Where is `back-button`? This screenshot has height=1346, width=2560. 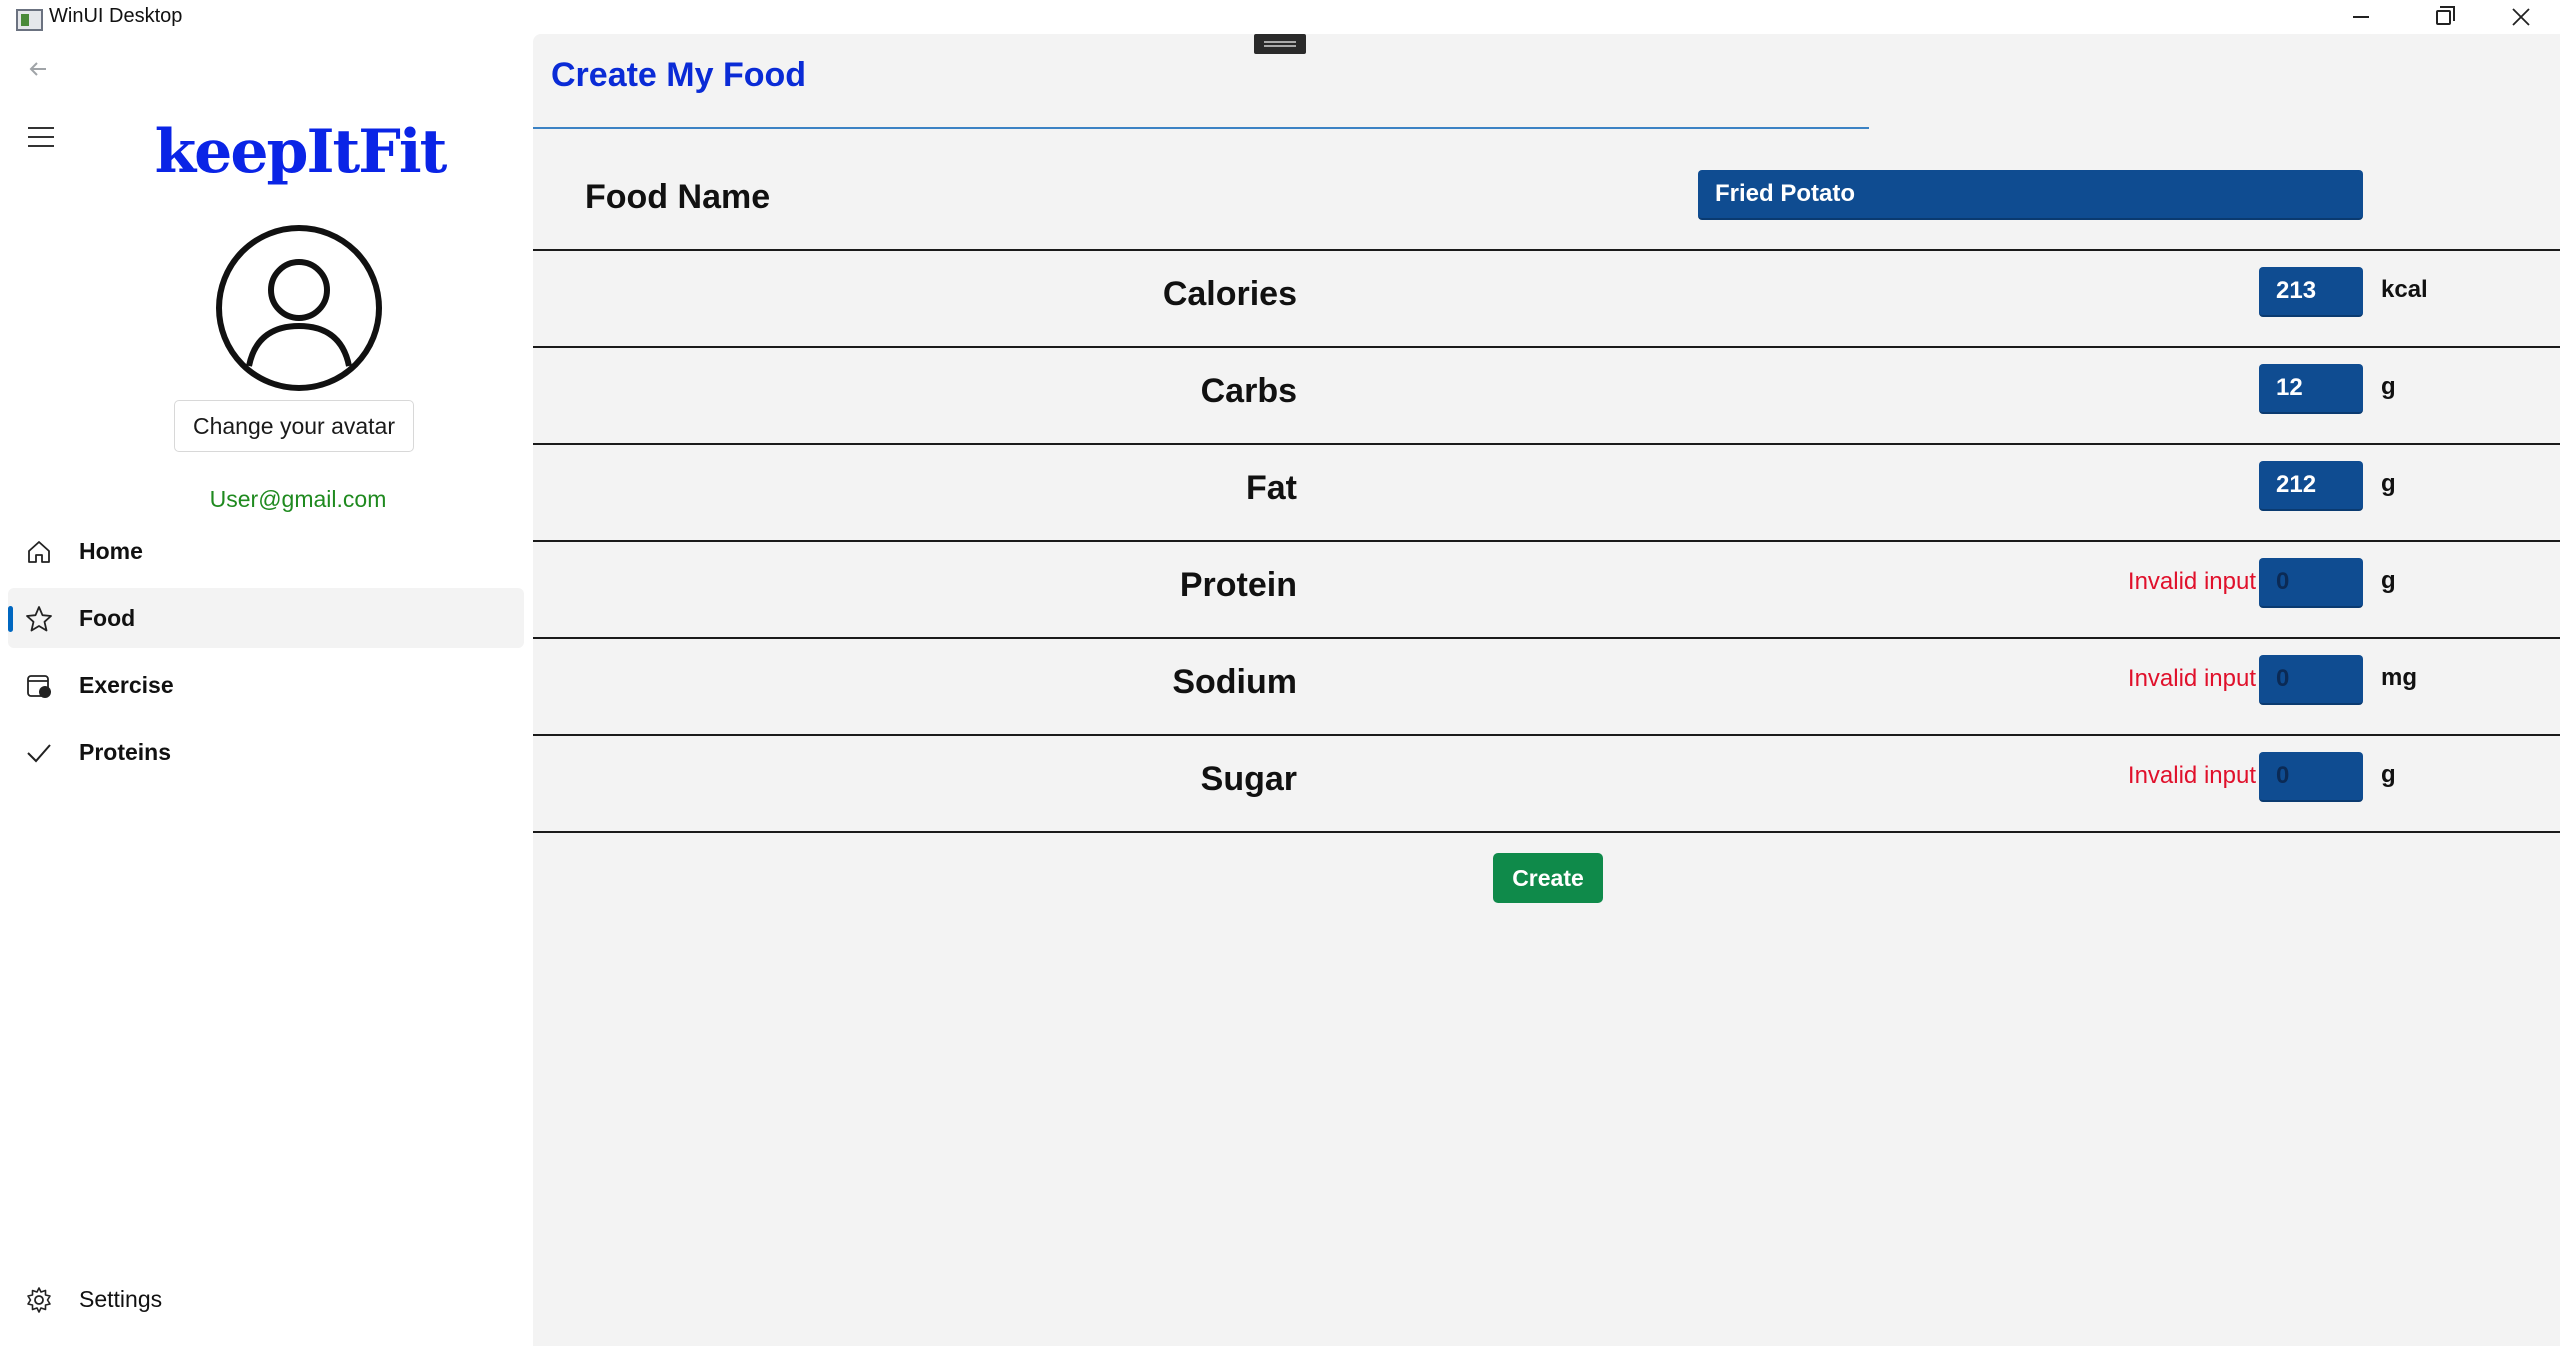 back-button is located at coordinates (38, 72).